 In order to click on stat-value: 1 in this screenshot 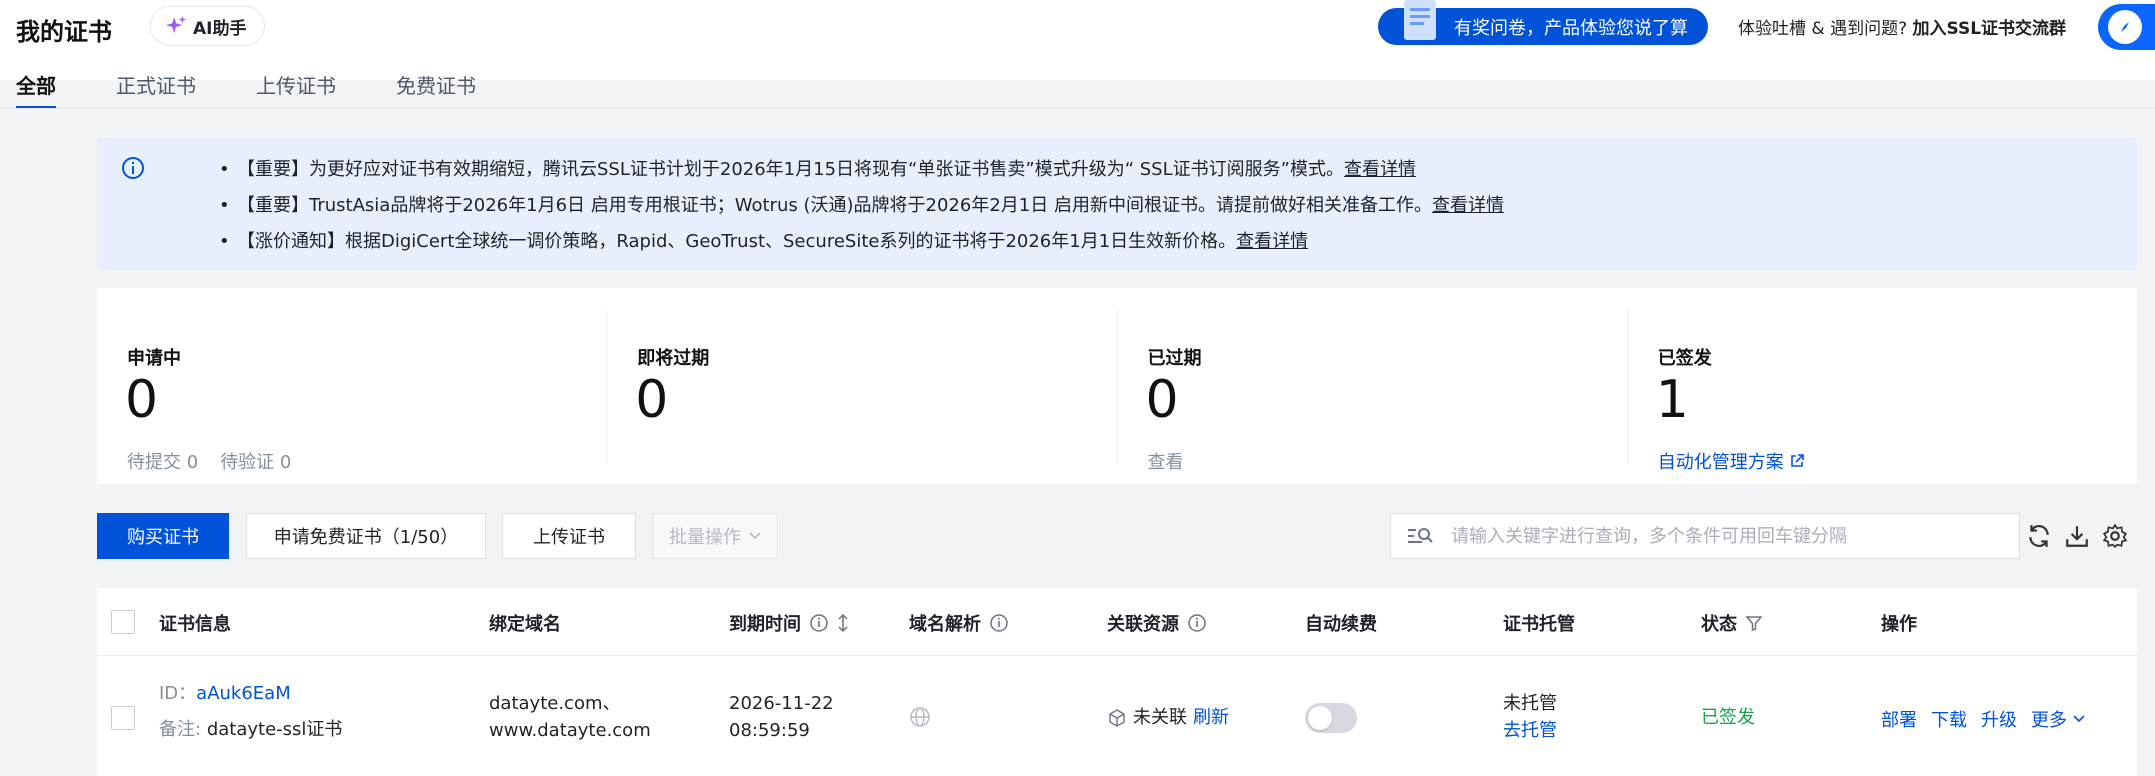, I will do `click(1672, 400)`.